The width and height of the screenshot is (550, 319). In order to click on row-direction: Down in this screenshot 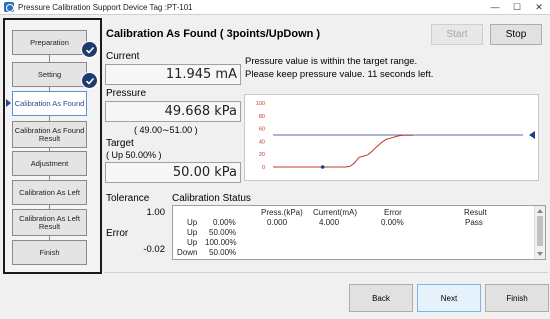, I will do `click(187, 252)`.